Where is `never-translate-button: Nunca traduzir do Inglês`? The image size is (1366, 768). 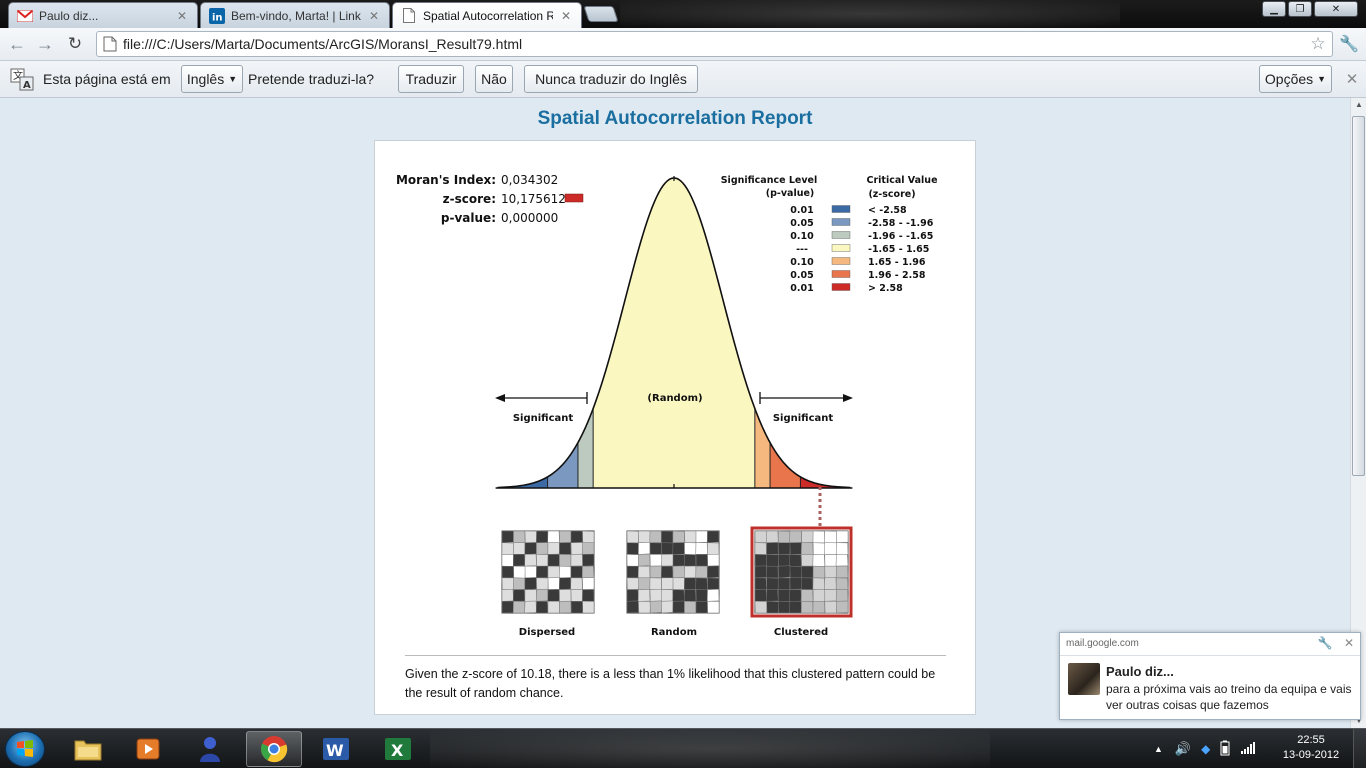
never-translate-button: Nunca traduzir do Inglês is located at coordinates (611, 79).